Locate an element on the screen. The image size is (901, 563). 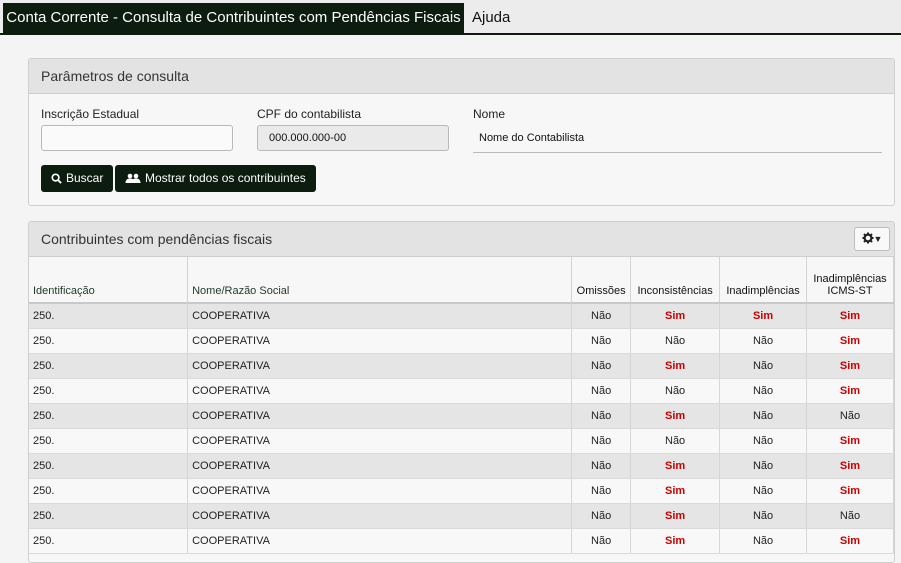
name-label: Nome is located at coordinates (489, 114).